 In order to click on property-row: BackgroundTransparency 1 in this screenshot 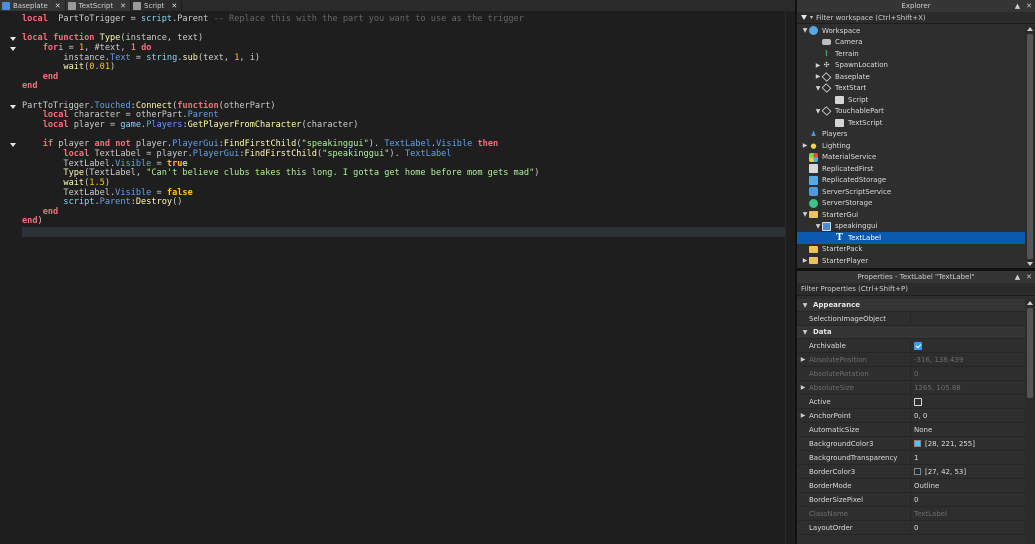, I will do `click(911, 457)`.